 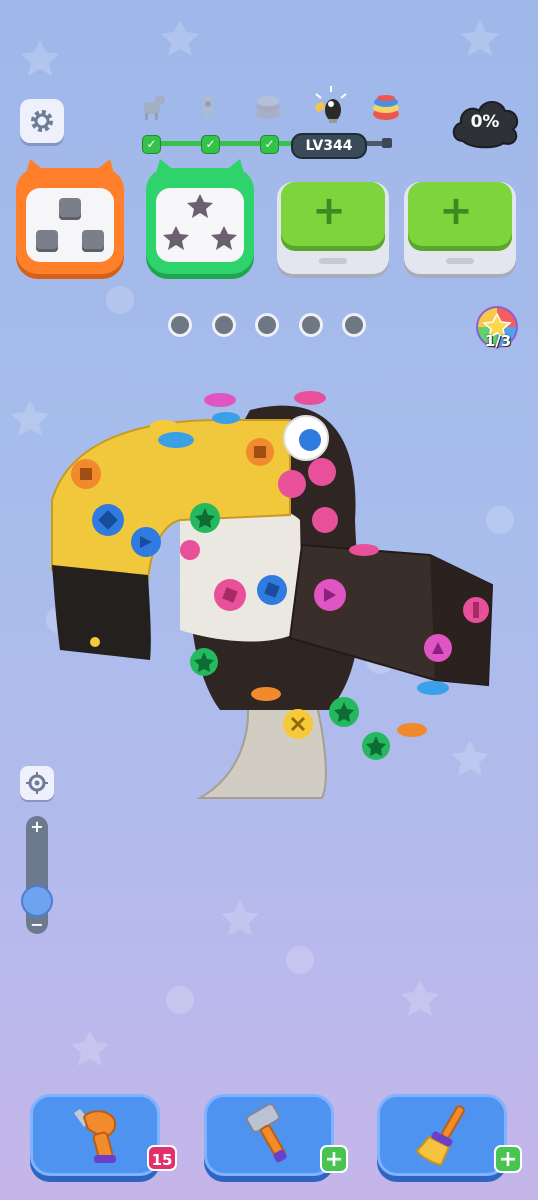 What do you see at coordinates (208, 105) in the screenshot?
I see `rocket-icon` at bounding box center [208, 105].